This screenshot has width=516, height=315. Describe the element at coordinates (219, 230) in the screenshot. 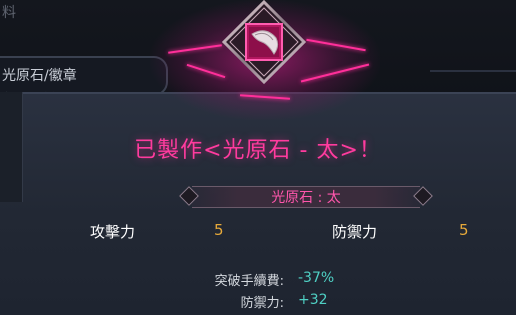

I see `stat-attack-value: 5` at that location.